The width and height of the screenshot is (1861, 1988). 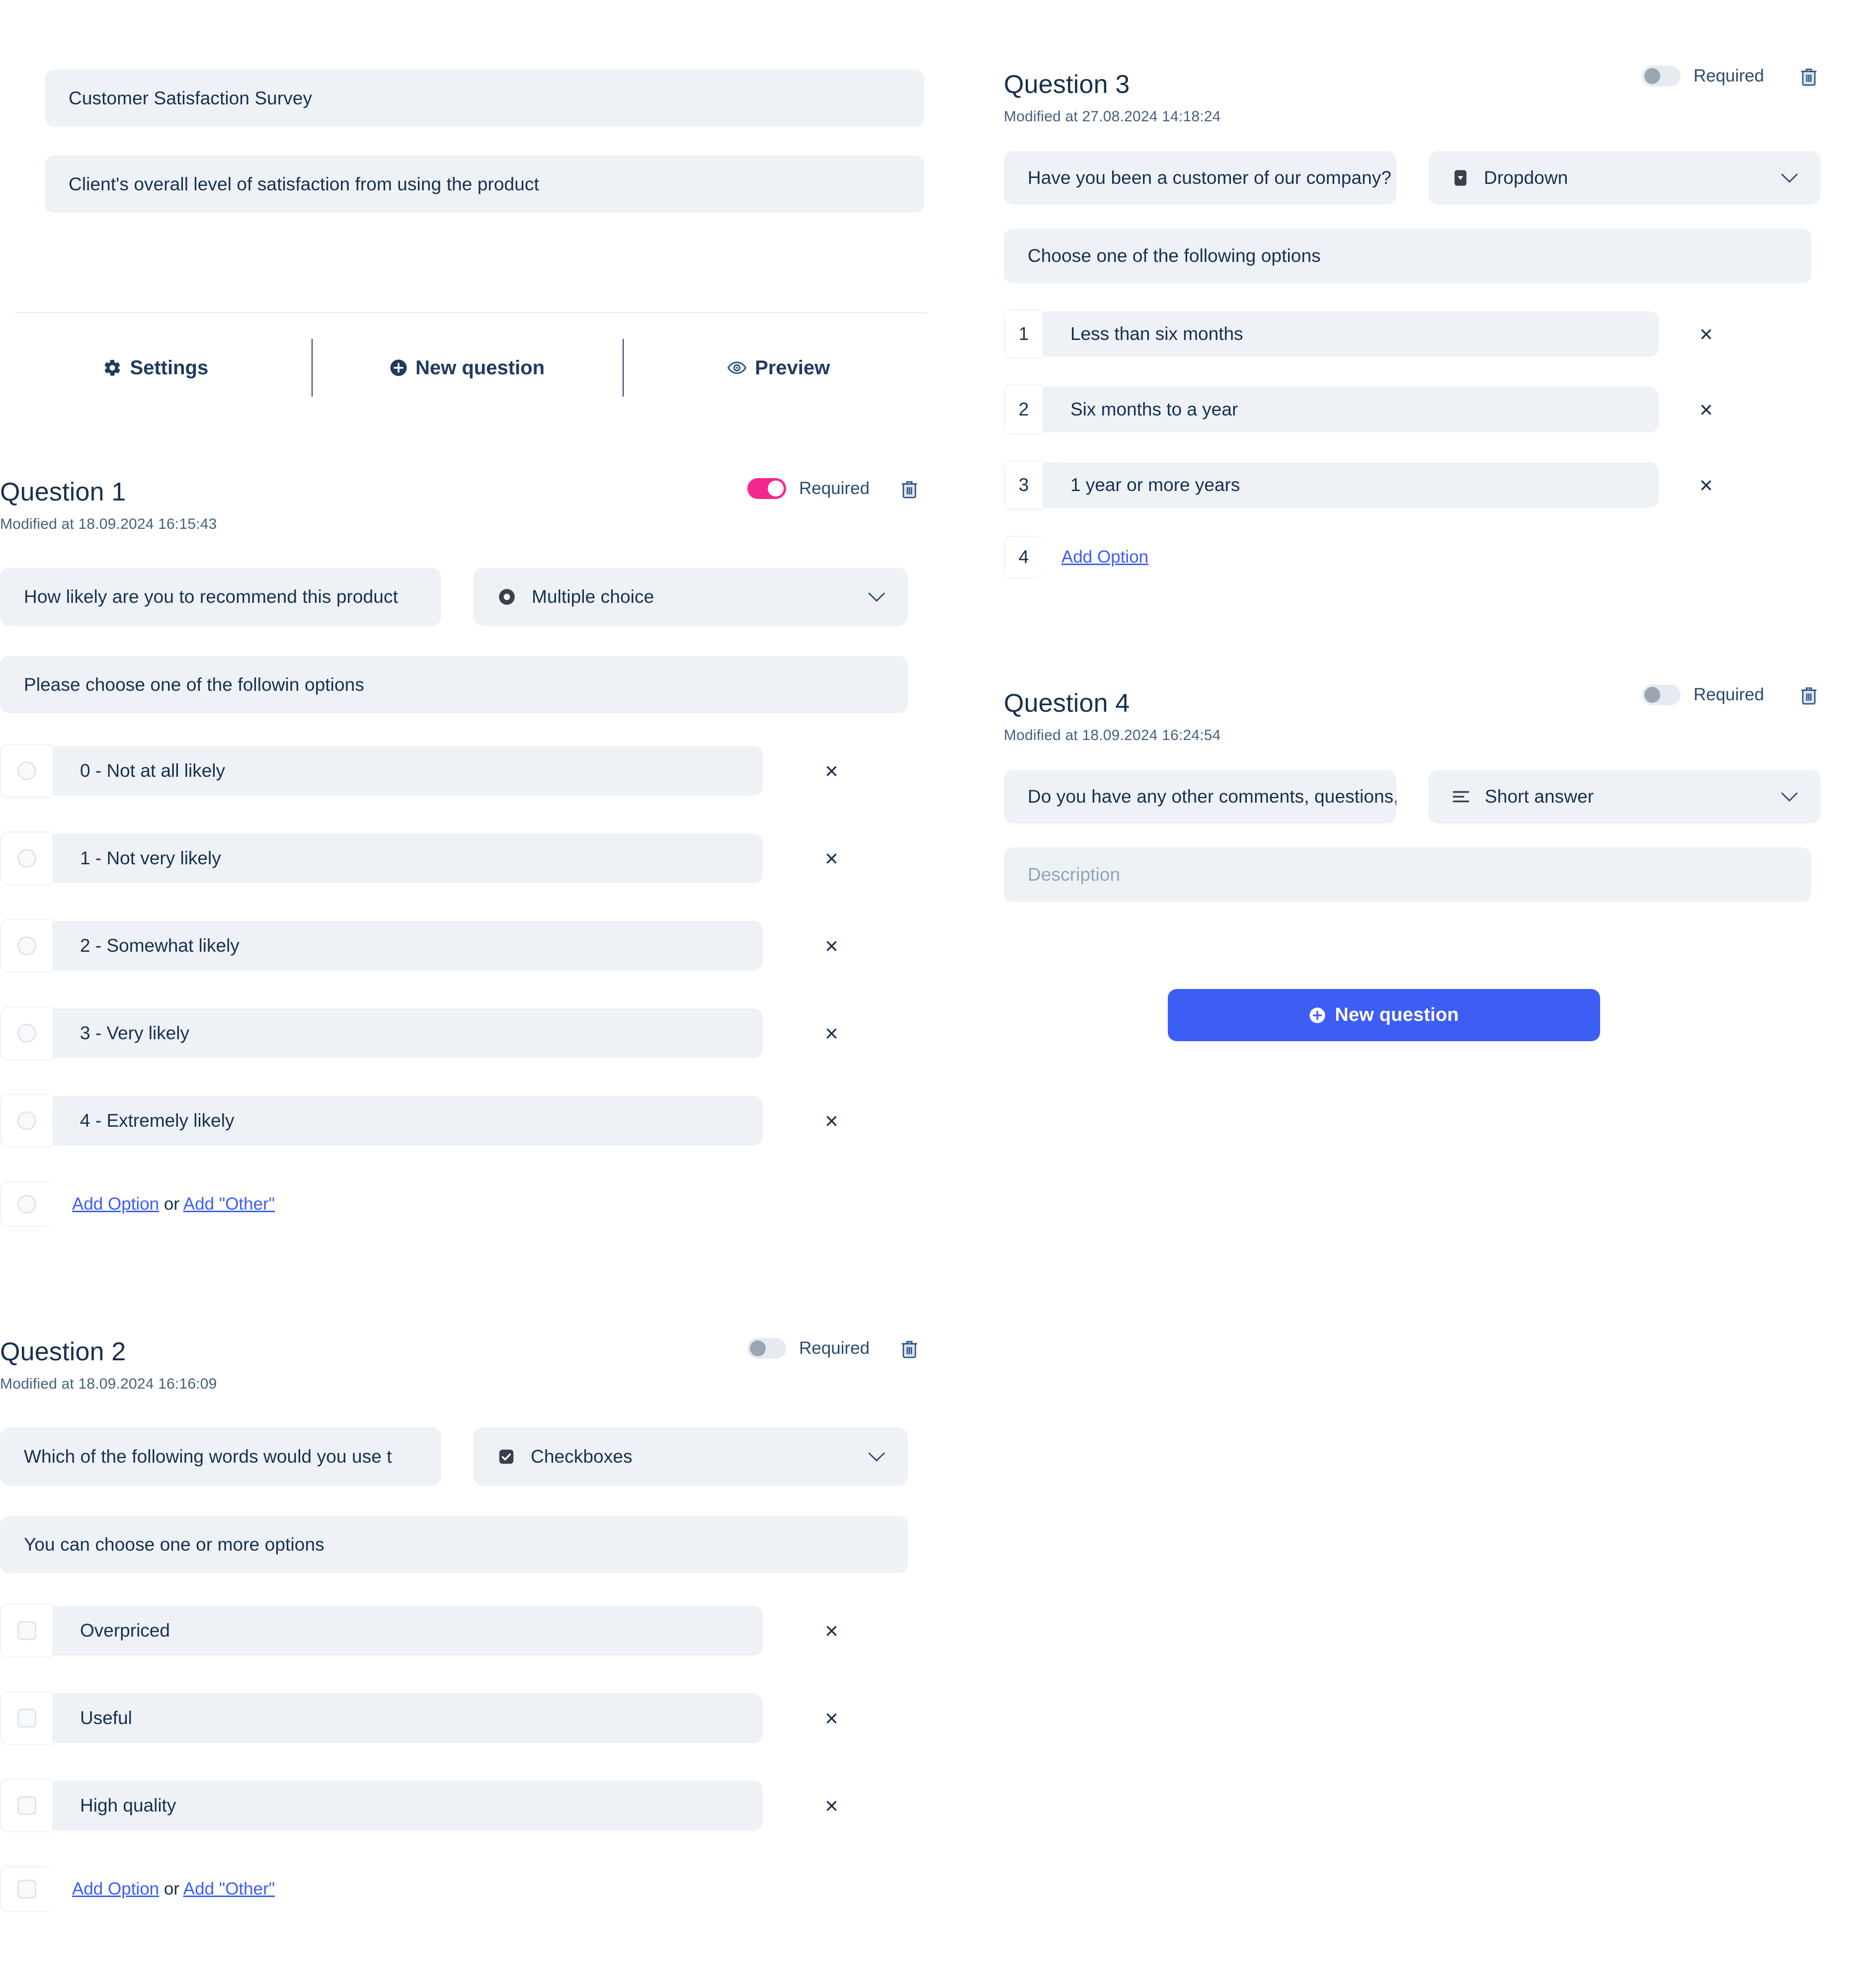 I want to click on tab-new-question: New question, so click(x=467, y=368).